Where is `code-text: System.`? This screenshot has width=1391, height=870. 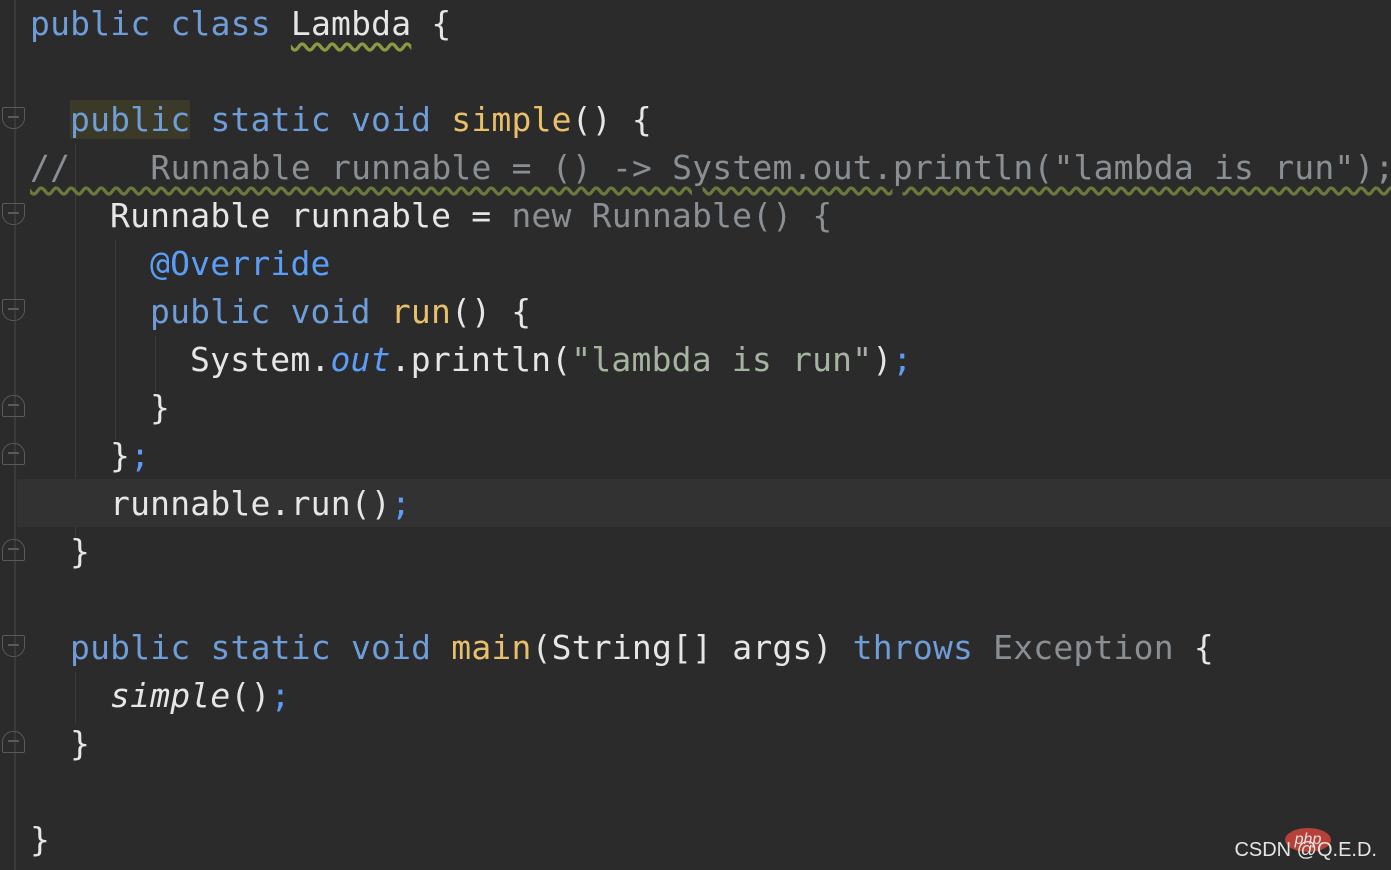
code-text: System. is located at coordinates (260, 359).